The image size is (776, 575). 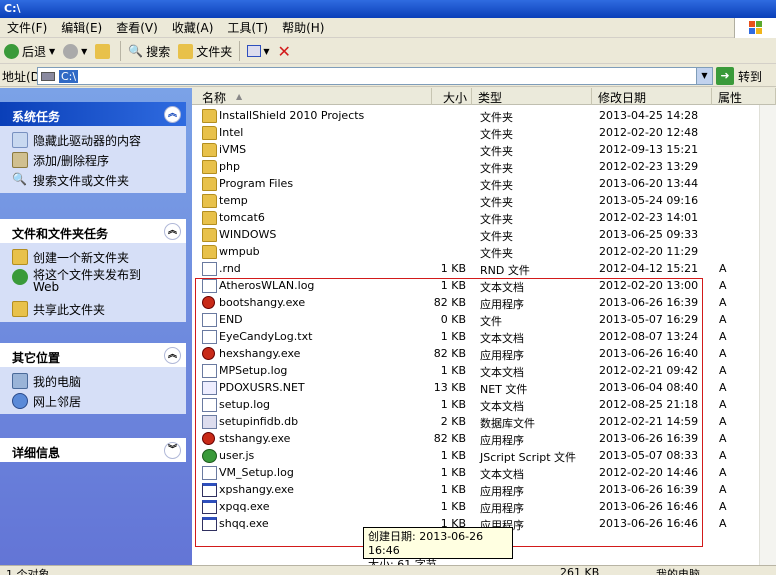 What do you see at coordinates (484, 132) in the screenshot?
I see `file-row: Intel 文件夹 2012-02-20 12:48` at bounding box center [484, 132].